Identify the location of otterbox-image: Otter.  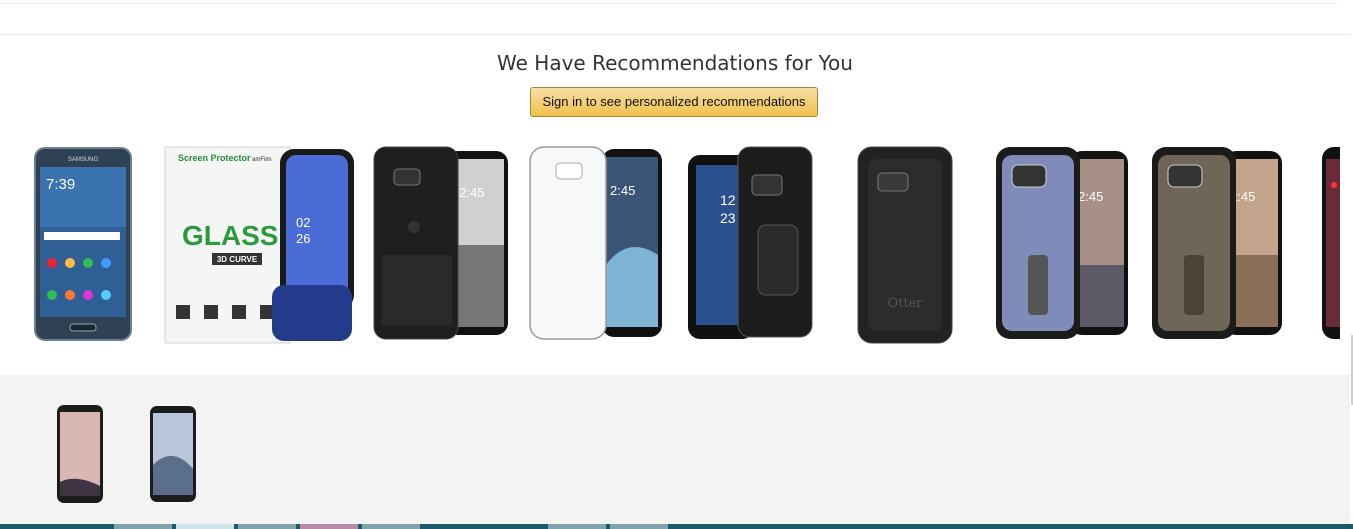
(905, 245).